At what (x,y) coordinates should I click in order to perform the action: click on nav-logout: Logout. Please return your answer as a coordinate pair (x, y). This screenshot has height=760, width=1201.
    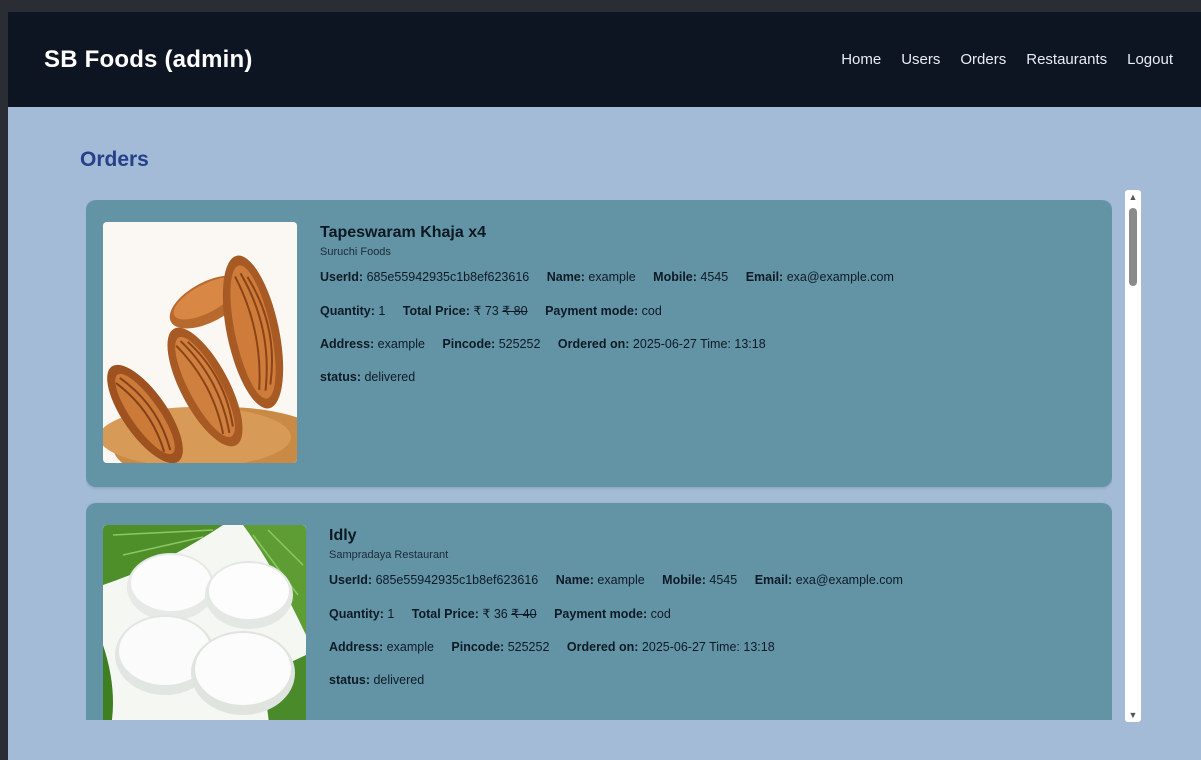
    Looking at the image, I should click on (1150, 59).